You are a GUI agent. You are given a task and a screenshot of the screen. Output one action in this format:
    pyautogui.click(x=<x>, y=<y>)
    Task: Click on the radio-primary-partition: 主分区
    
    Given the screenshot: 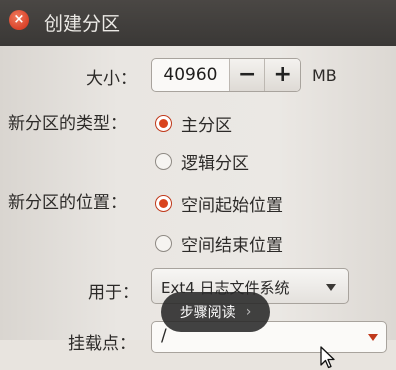 What is the action you would take?
    pyautogui.click(x=193, y=123)
    